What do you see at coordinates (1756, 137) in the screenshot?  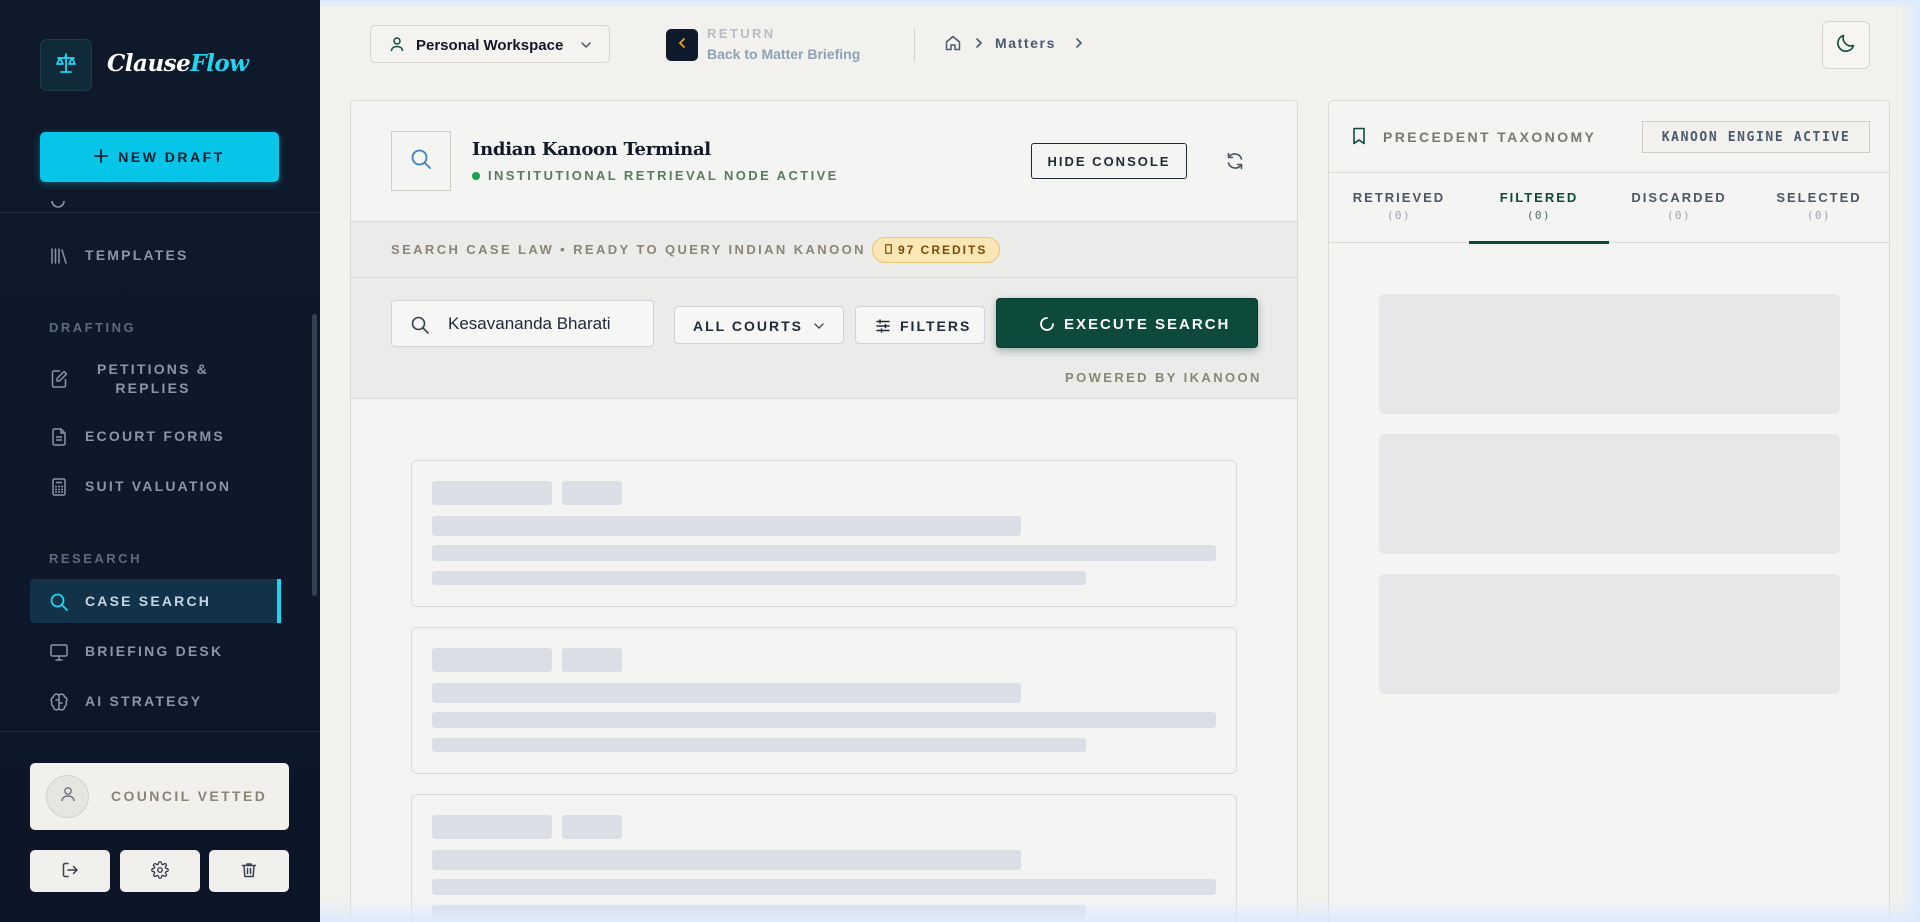 I see `engine-status-badge: KANOON ENGINE ACTIVE` at bounding box center [1756, 137].